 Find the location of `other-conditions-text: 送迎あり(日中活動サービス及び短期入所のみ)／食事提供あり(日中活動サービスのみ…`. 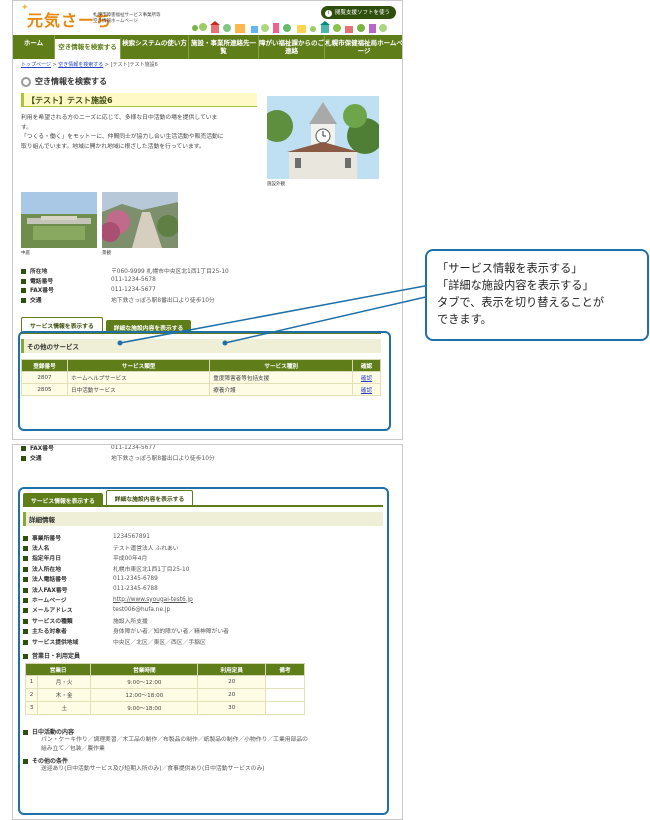

other-conditions-text: 送迎あり(日中活動サービス及び短期入所のみ)／食事提供あり(日中活動サービスのみ… is located at coordinates (153, 769).